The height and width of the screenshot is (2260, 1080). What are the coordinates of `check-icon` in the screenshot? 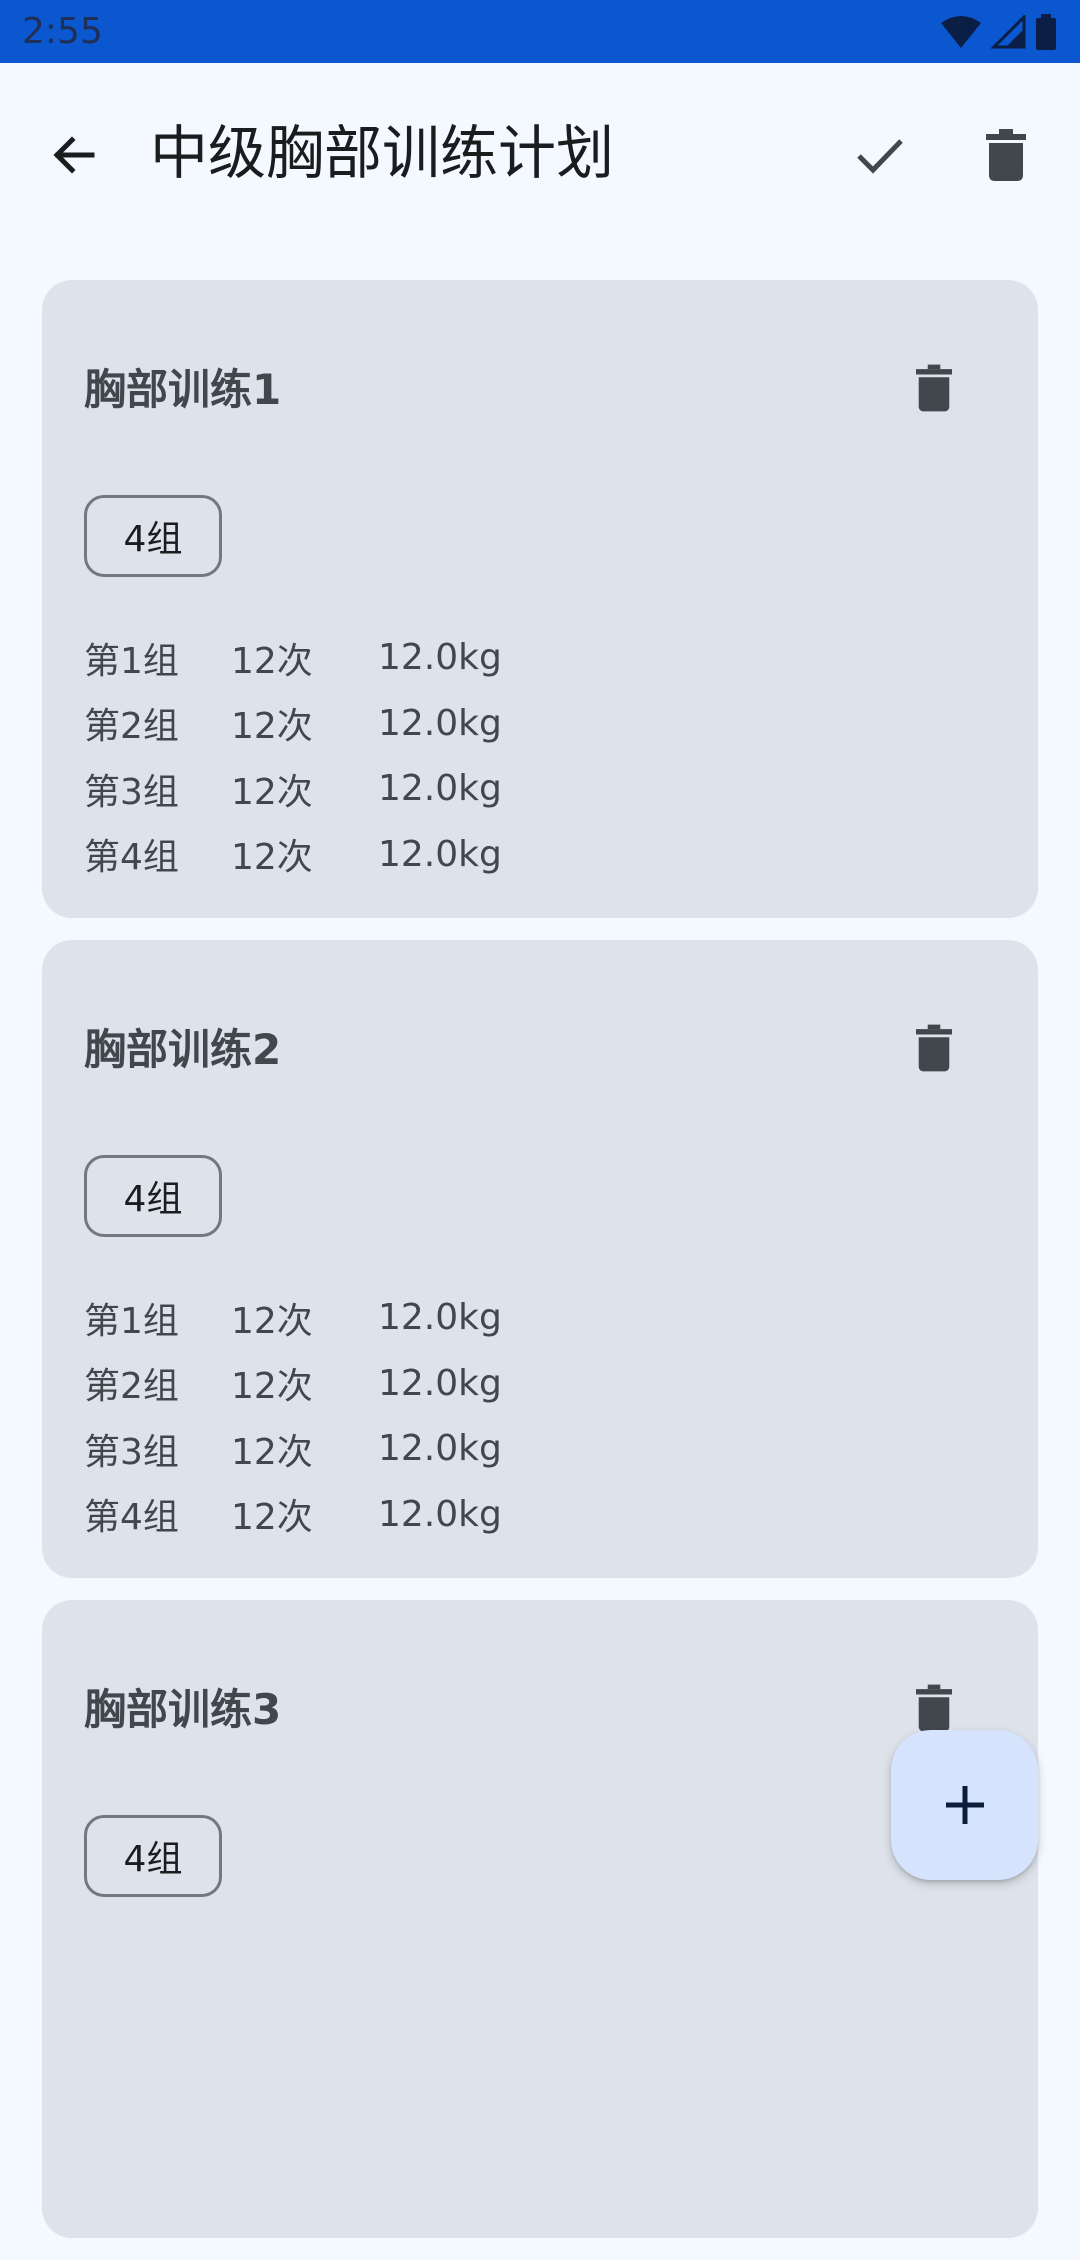 It's located at (880, 156).